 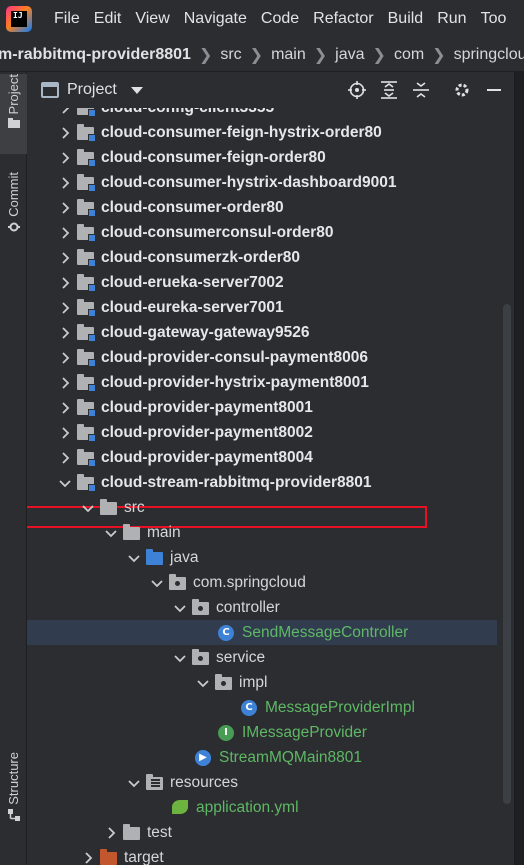 What do you see at coordinates (13, 208) in the screenshot?
I see `tab-commit: Commit` at bounding box center [13, 208].